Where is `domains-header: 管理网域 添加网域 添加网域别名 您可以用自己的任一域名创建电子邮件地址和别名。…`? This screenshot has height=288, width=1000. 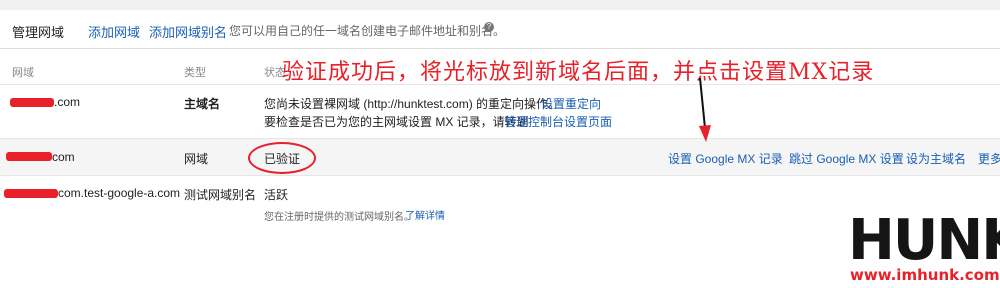 domains-header: 管理网域 添加网域 添加网域别名 您可以用自己的任一域名创建电子邮件地址和别名。… is located at coordinates (500, 29).